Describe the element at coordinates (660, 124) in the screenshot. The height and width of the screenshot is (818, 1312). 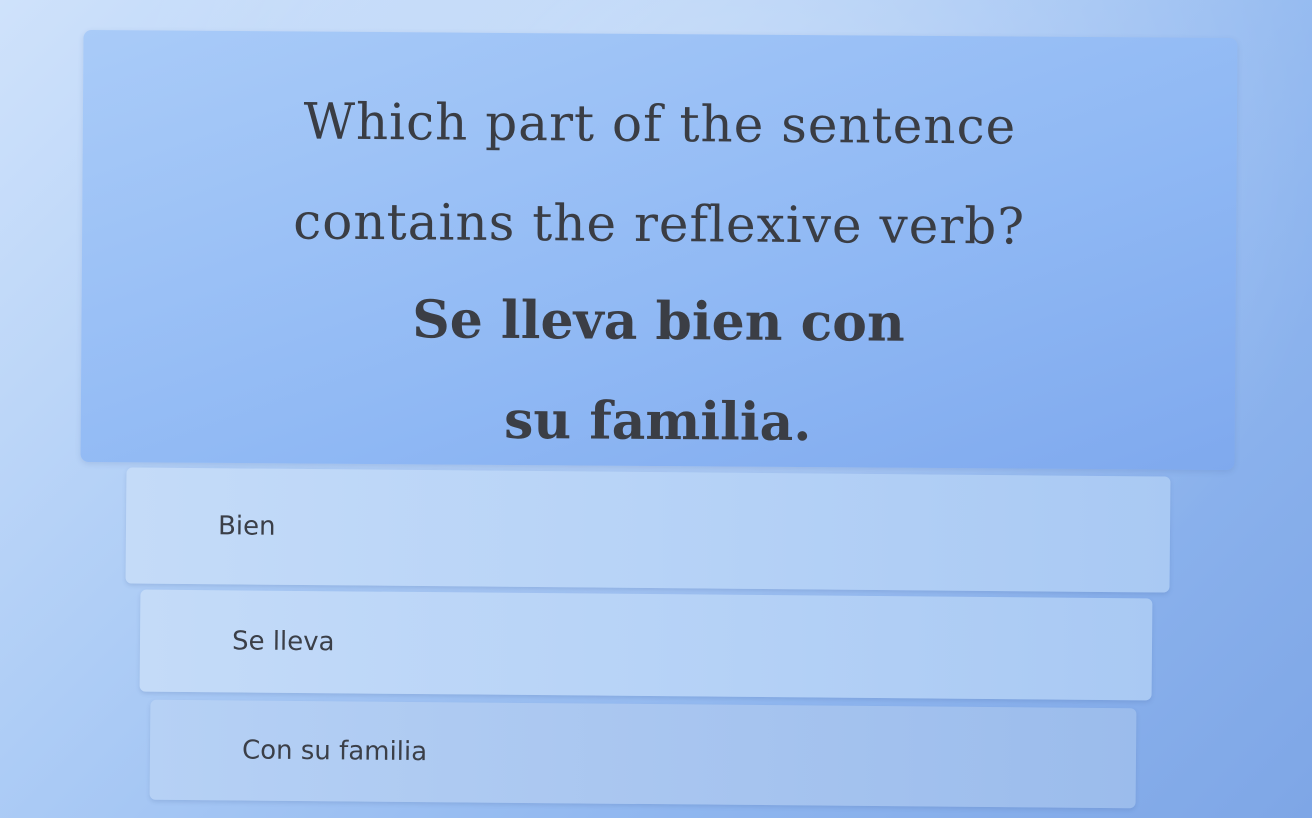
I see `question-line-1: Which part of the sentence` at that location.